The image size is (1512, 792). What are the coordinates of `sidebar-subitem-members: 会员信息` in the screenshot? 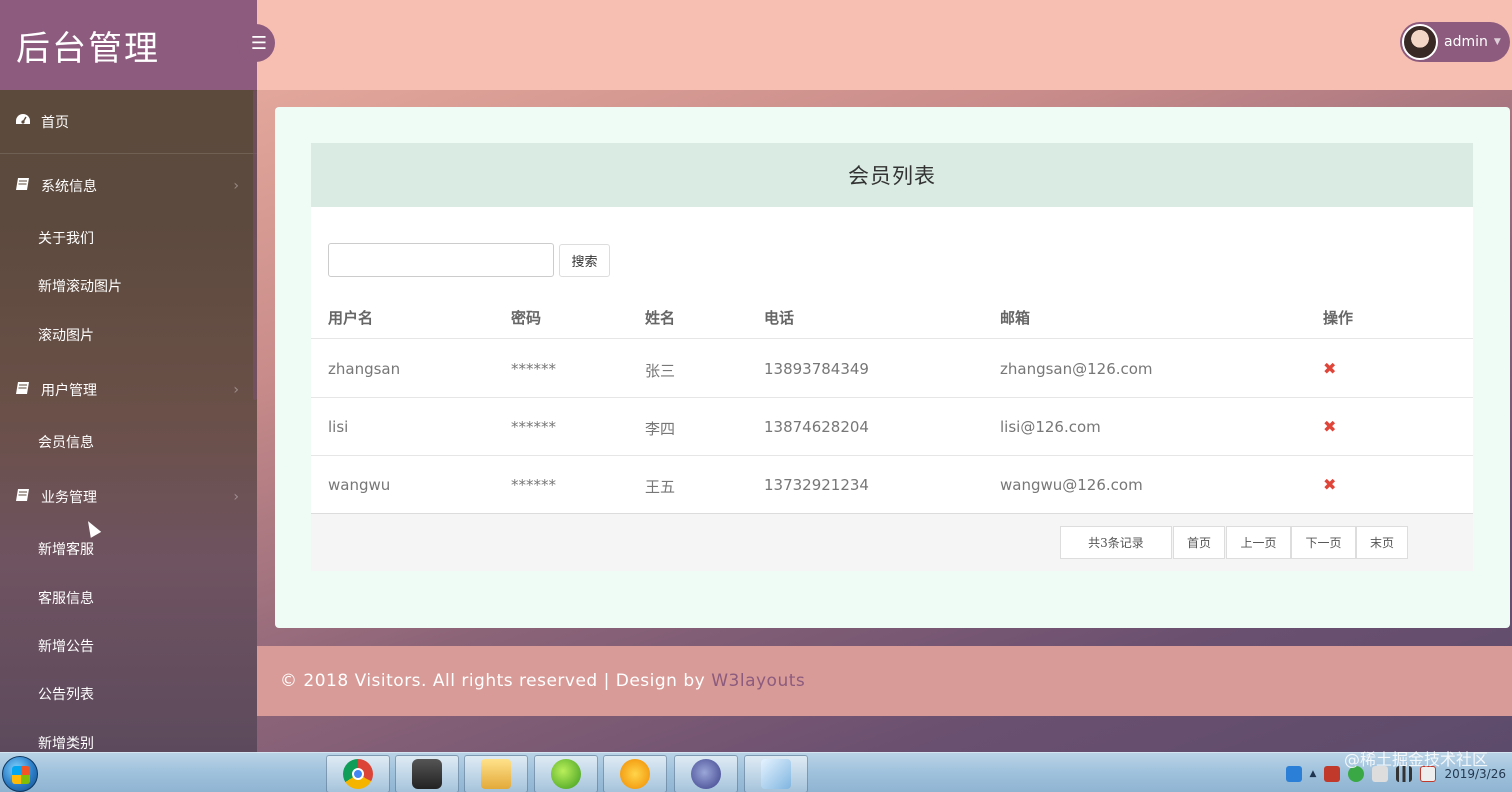 It's located at (66, 442).